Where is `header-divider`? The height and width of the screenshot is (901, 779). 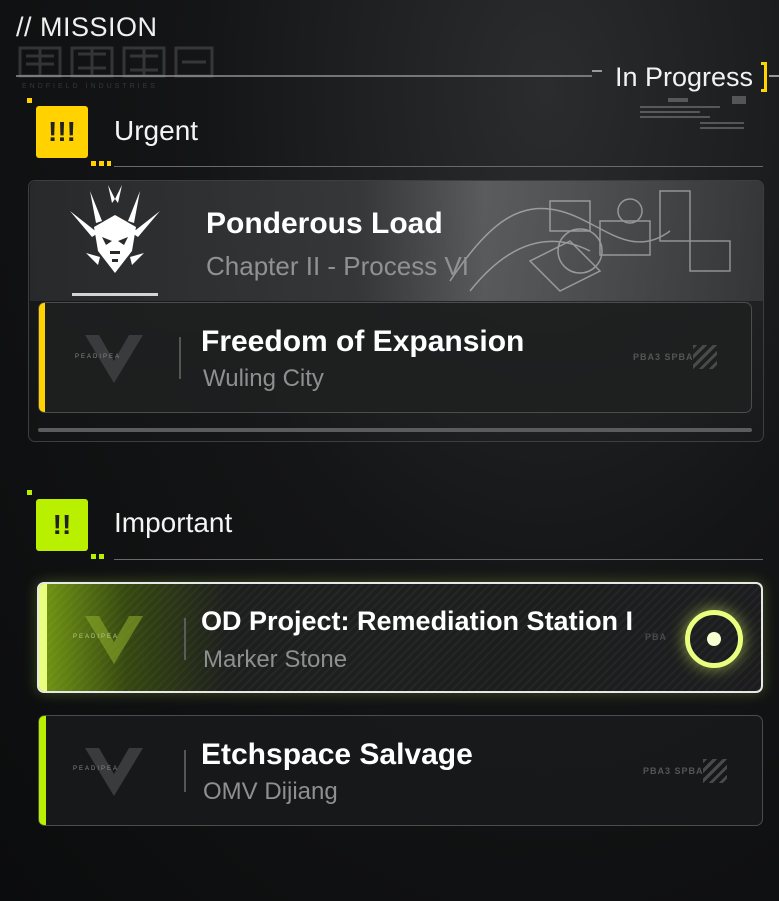
header-divider is located at coordinates (304, 76).